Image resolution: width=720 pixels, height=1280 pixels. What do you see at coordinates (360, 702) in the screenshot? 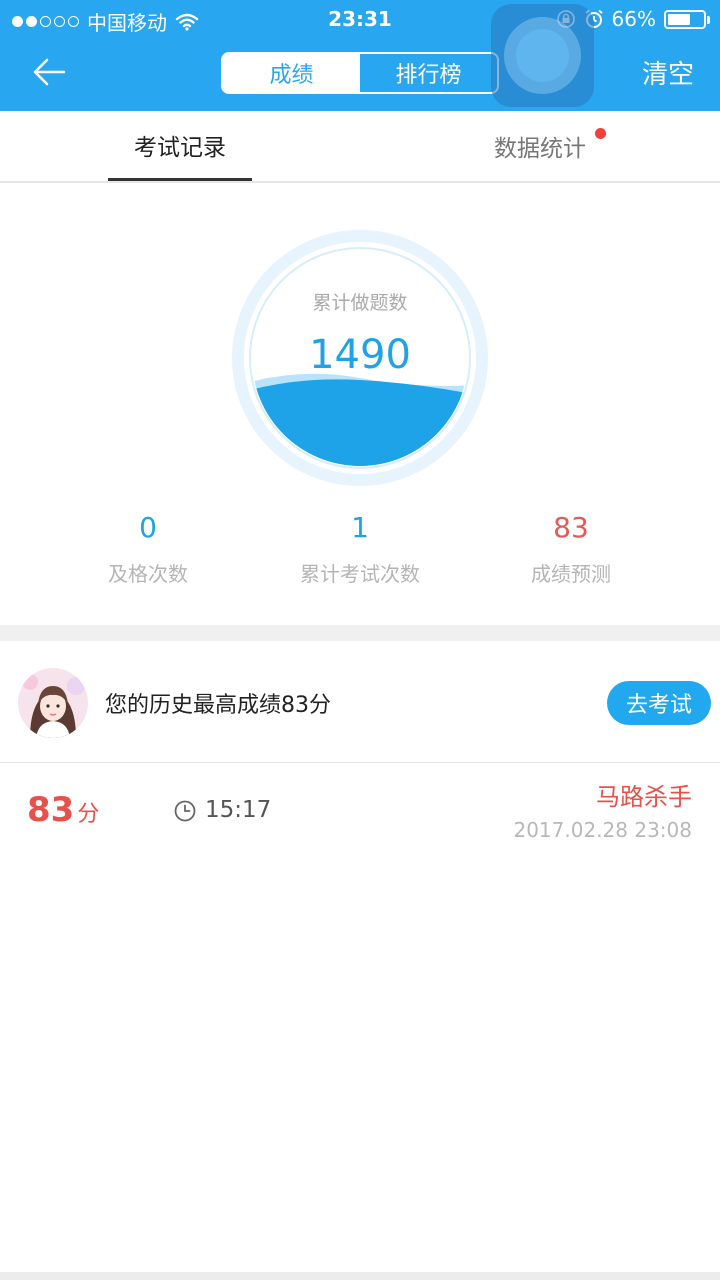
I see `best-score-row: 您的历史最高成绩83分 去考试` at bounding box center [360, 702].